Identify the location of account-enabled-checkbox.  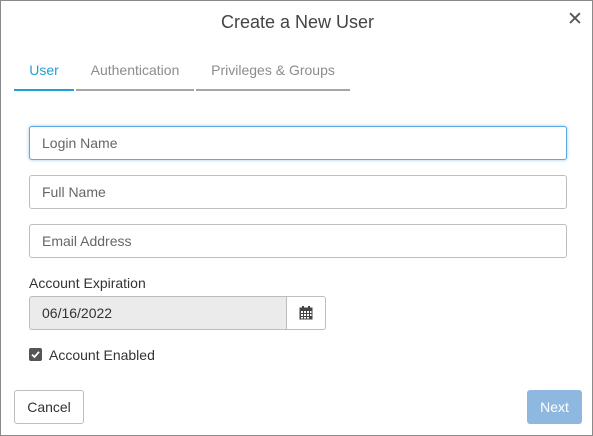
(35, 354).